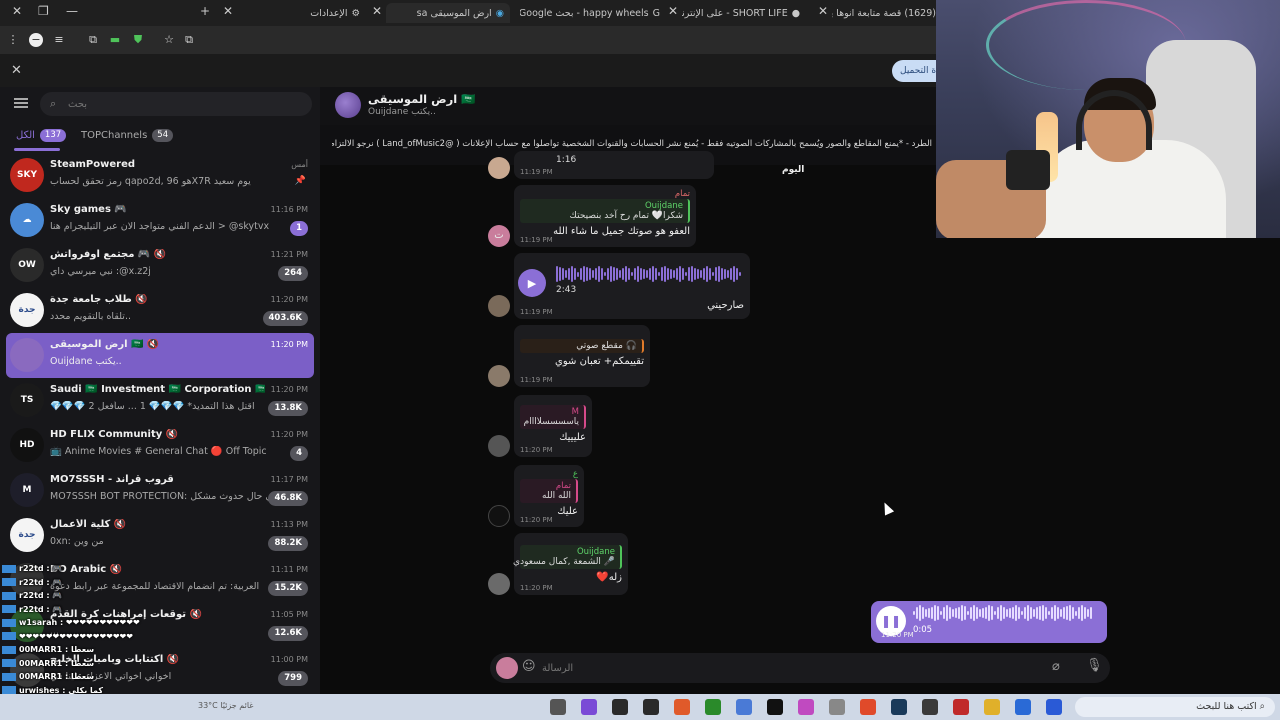 Image resolution: width=1280 pixels, height=720 pixels. What do you see at coordinates (529, 666) in the screenshot?
I see `emoji-icon: ☺` at bounding box center [529, 666].